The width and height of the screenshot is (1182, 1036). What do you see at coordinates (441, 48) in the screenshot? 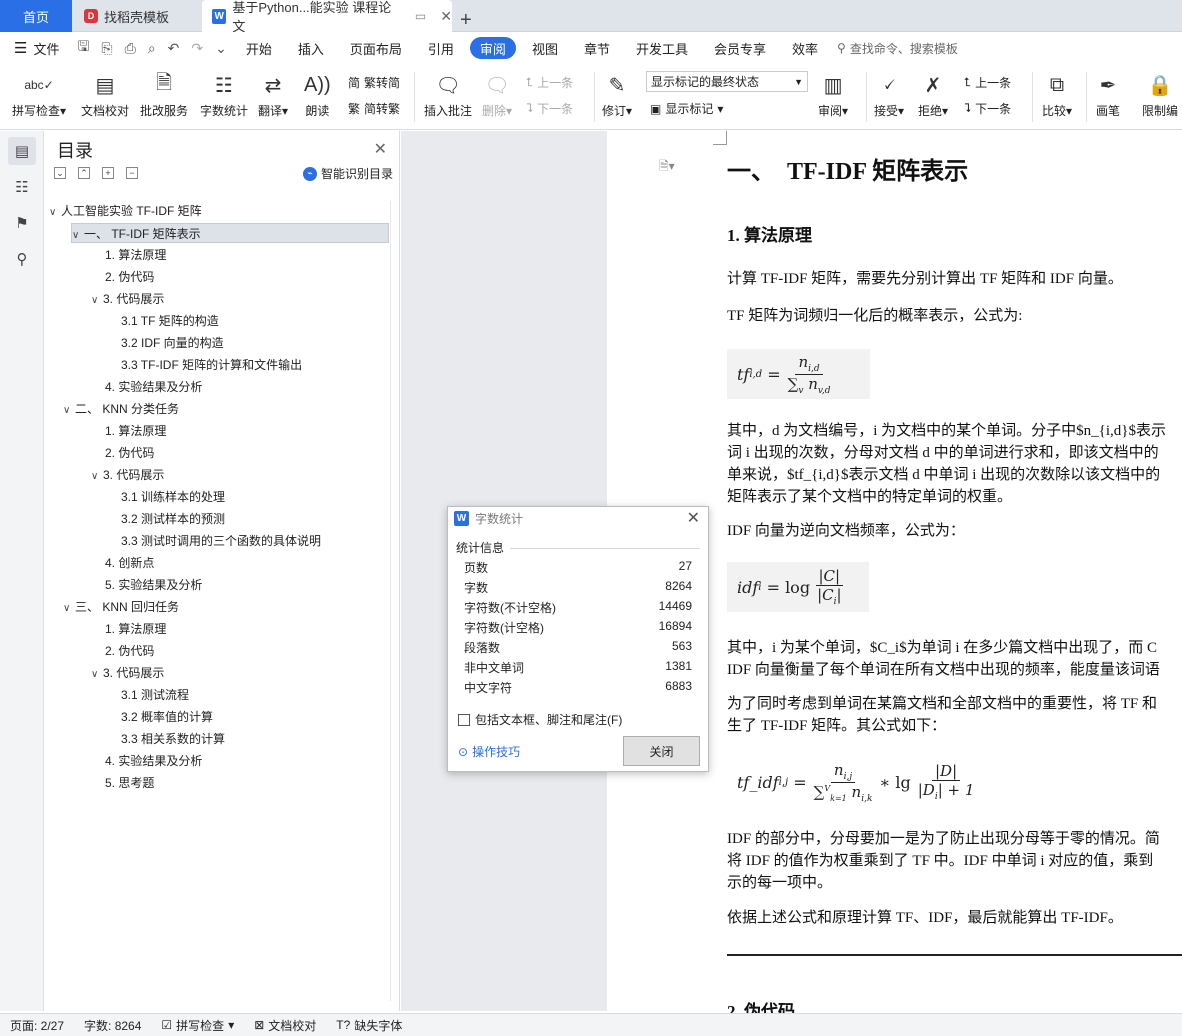
I see `menu-reference: 引用` at bounding box center [441, 48].